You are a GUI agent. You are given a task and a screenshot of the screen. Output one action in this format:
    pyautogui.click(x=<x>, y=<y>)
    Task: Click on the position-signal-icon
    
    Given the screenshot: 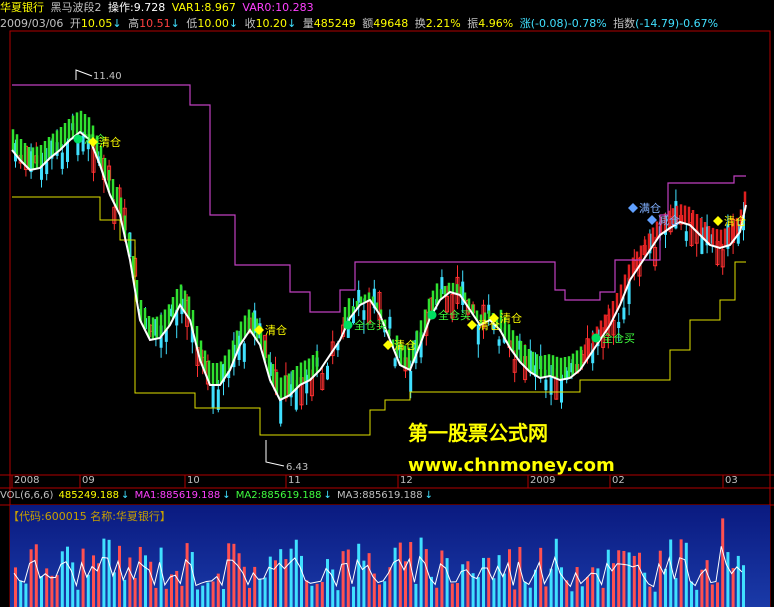 What is the action you would take?
    pyautogui.click(x=633, y=208)
    